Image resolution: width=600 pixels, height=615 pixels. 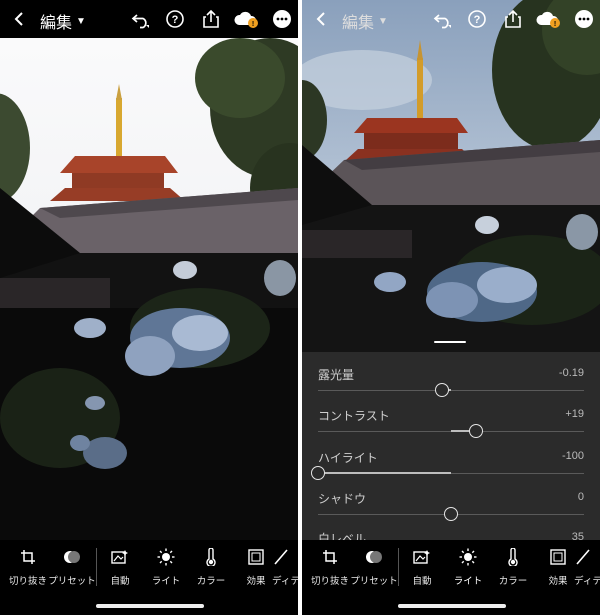 What do you see at coordinates (336, 375) in the screenshot?
I see `slider-label: 露光量` at bounding box center [336, 375].